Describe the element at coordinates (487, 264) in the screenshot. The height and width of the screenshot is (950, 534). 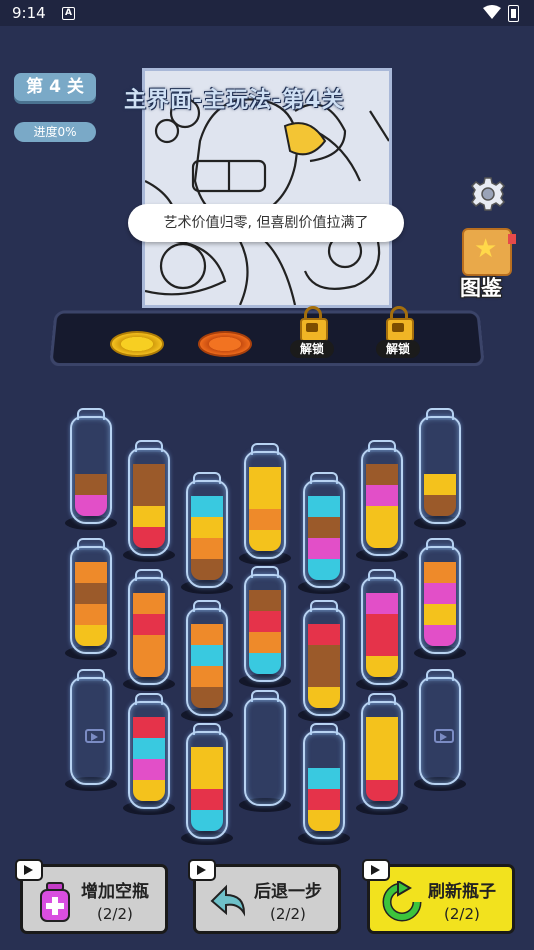
I see `collection-book-button: ★ 图鉴` at that location.